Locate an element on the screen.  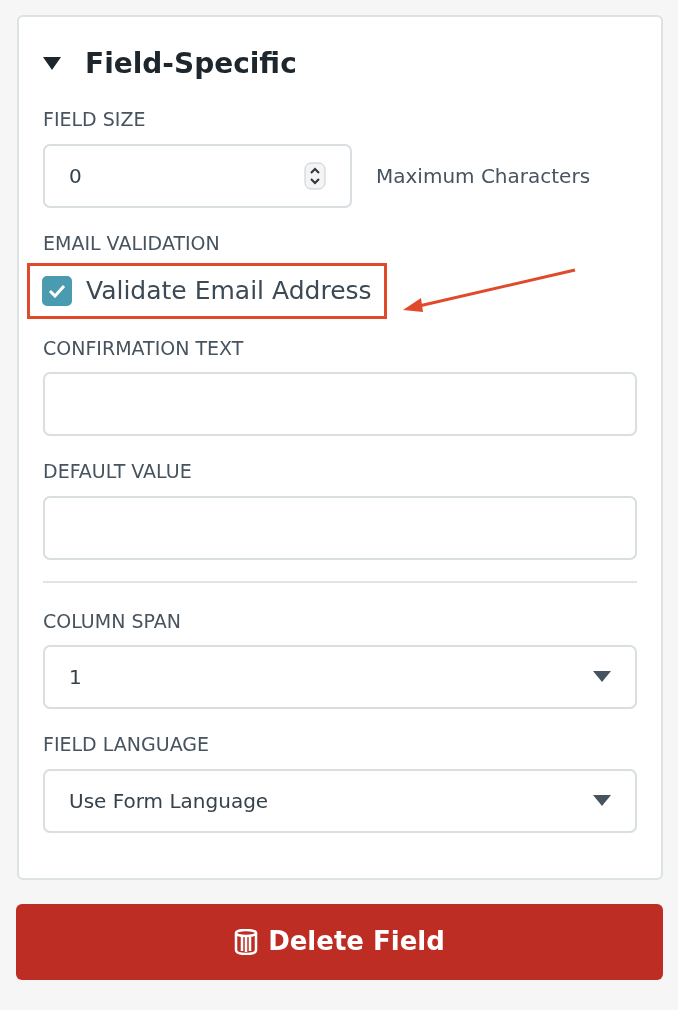
field-hint: Maximum Characters is located at coordinates (483, 176).